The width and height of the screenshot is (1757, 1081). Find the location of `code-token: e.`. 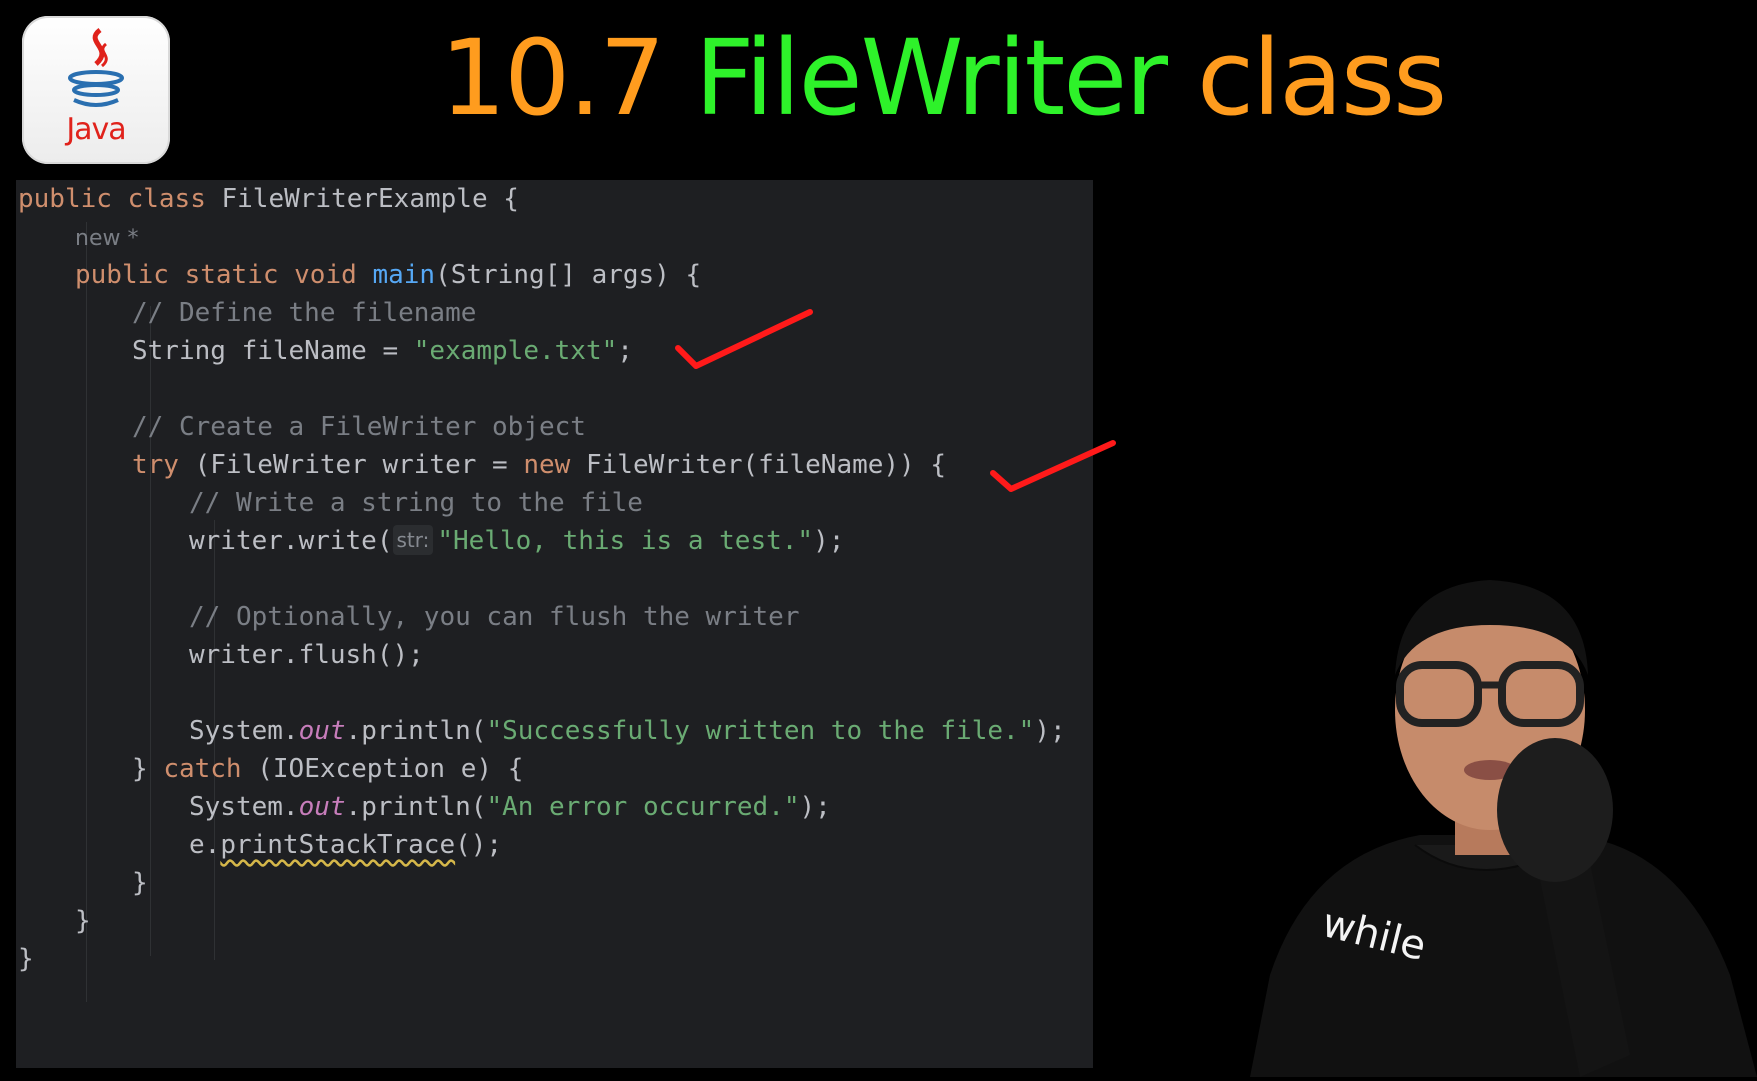

code-token: e. is located at coordinates (205, 845).